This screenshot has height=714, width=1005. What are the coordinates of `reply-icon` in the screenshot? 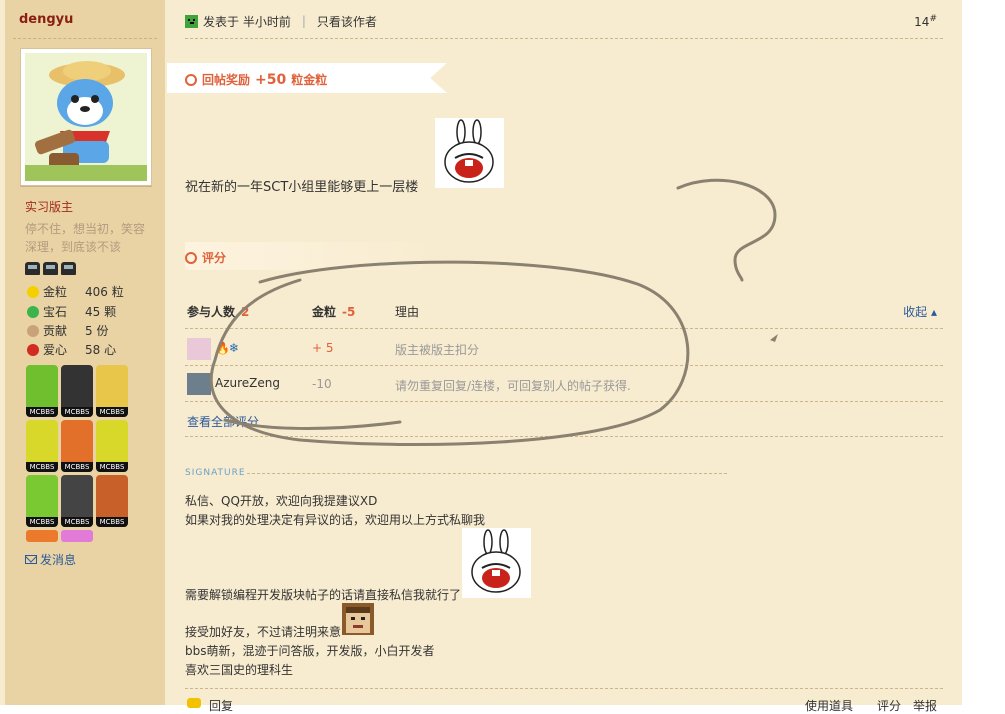 It's located at (194, 703).